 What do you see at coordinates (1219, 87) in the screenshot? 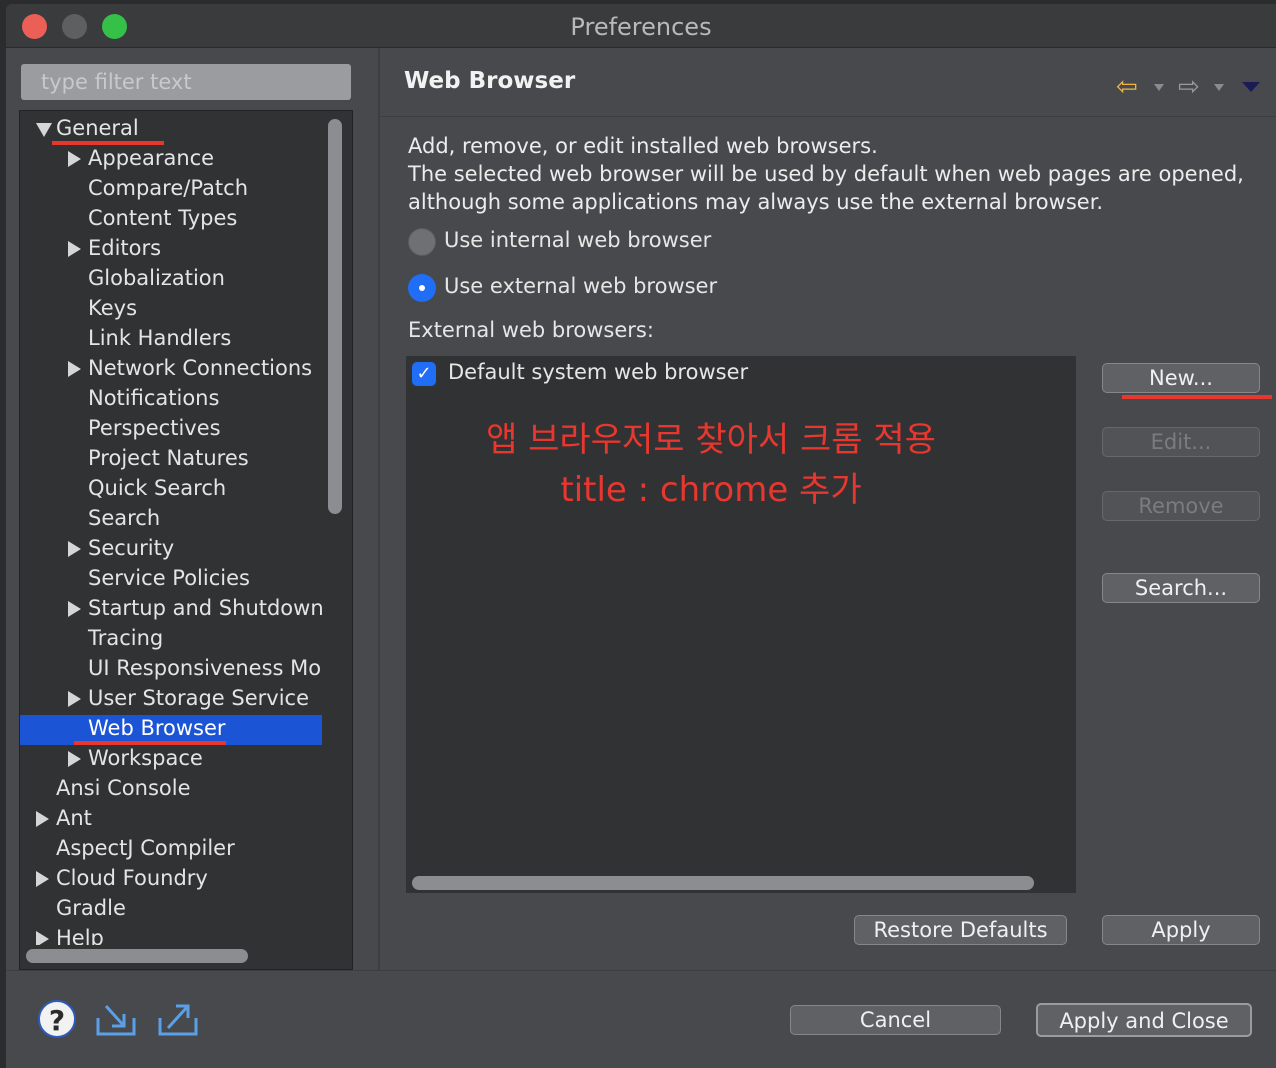
I see `forward-dropdown-chevron-icon` at bounding box center [1219, 87].